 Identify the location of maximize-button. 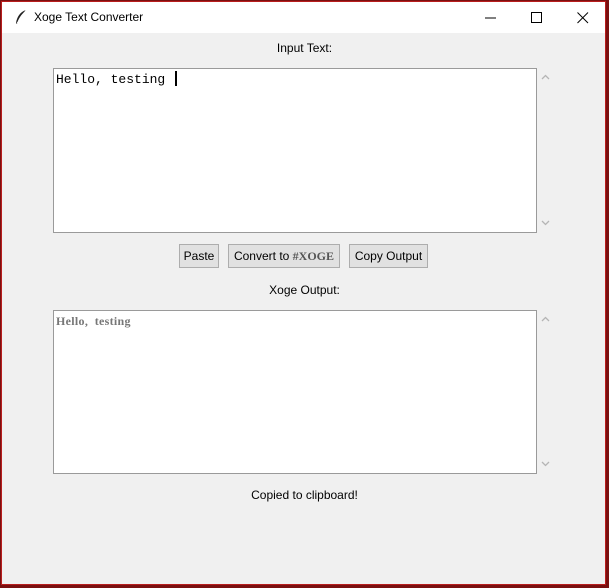
(537, 17).